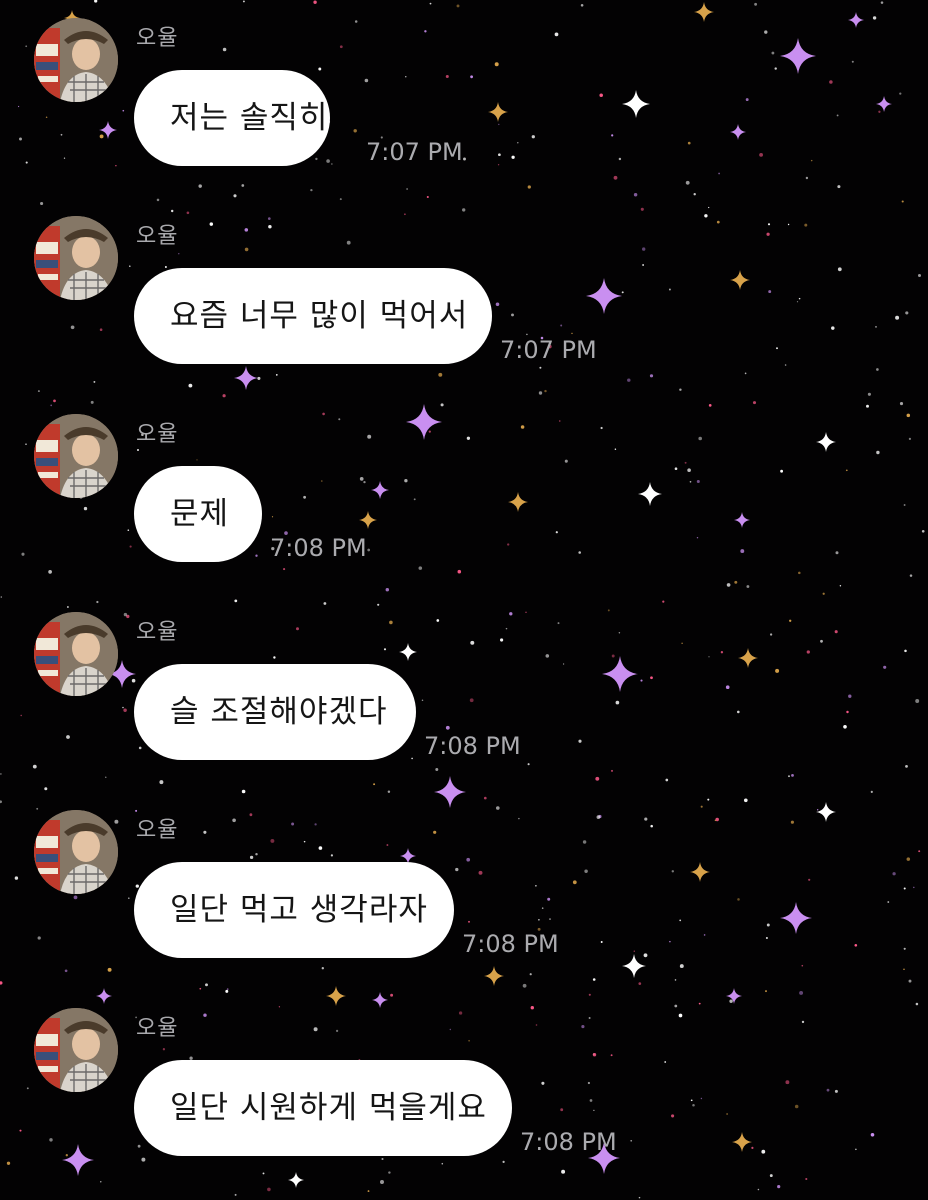 The width and height of the screenshot is (928, 1200). Describe the element at coordinates (232, 118) in the screenshot. I see `message-bubble: 저는 솔직히` at that location.